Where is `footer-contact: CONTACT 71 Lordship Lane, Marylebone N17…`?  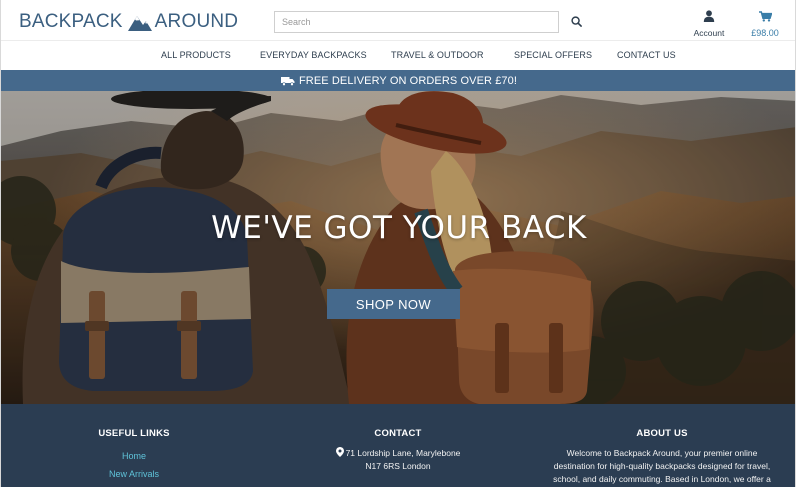
footer-contact: CONTACT 71 Lordship Lane, Marylebone N17… is located at coordinates (398, 450).